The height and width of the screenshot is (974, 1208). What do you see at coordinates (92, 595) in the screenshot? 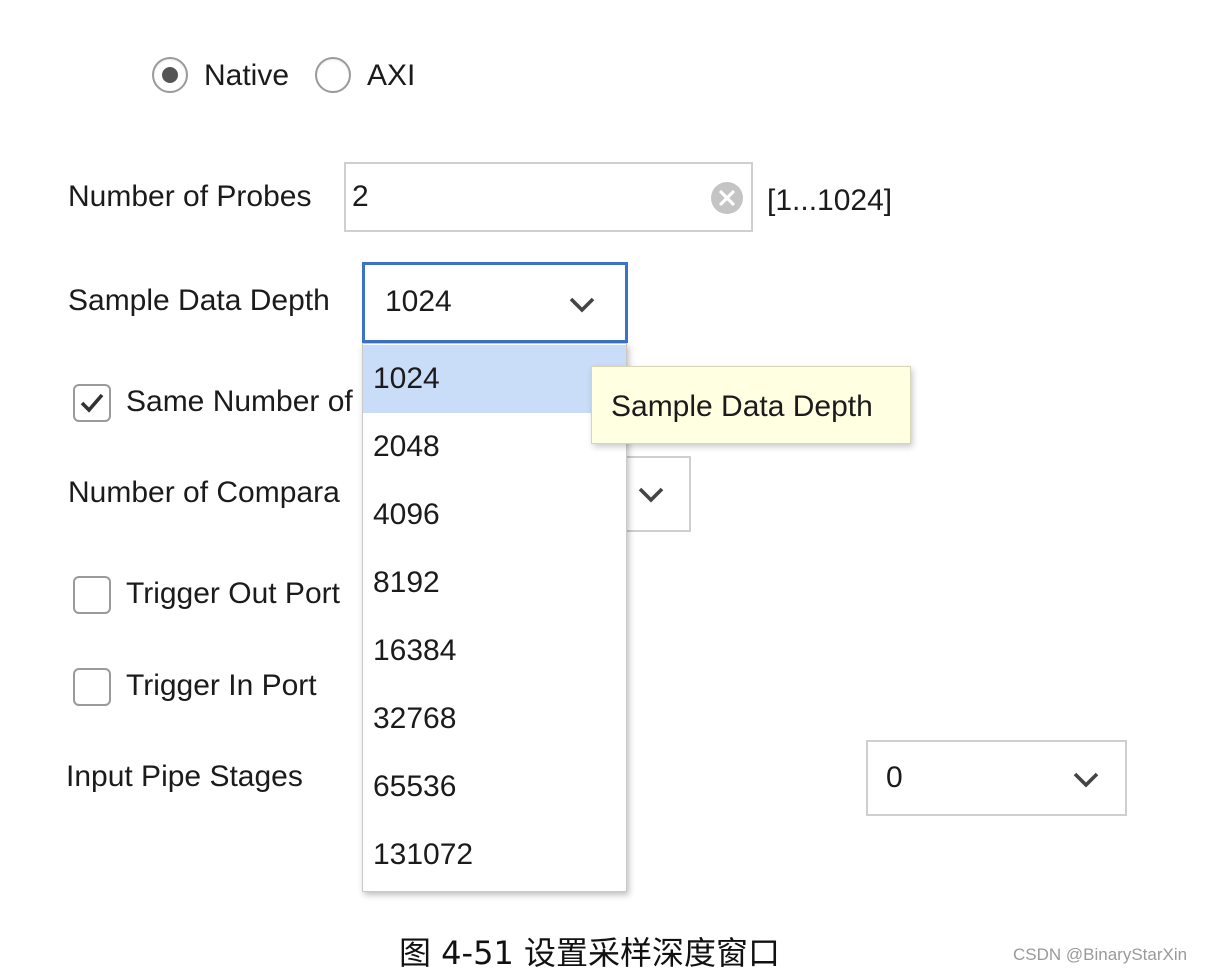
I see `trigger-out-checkbox` at bounding box center [92, 595].